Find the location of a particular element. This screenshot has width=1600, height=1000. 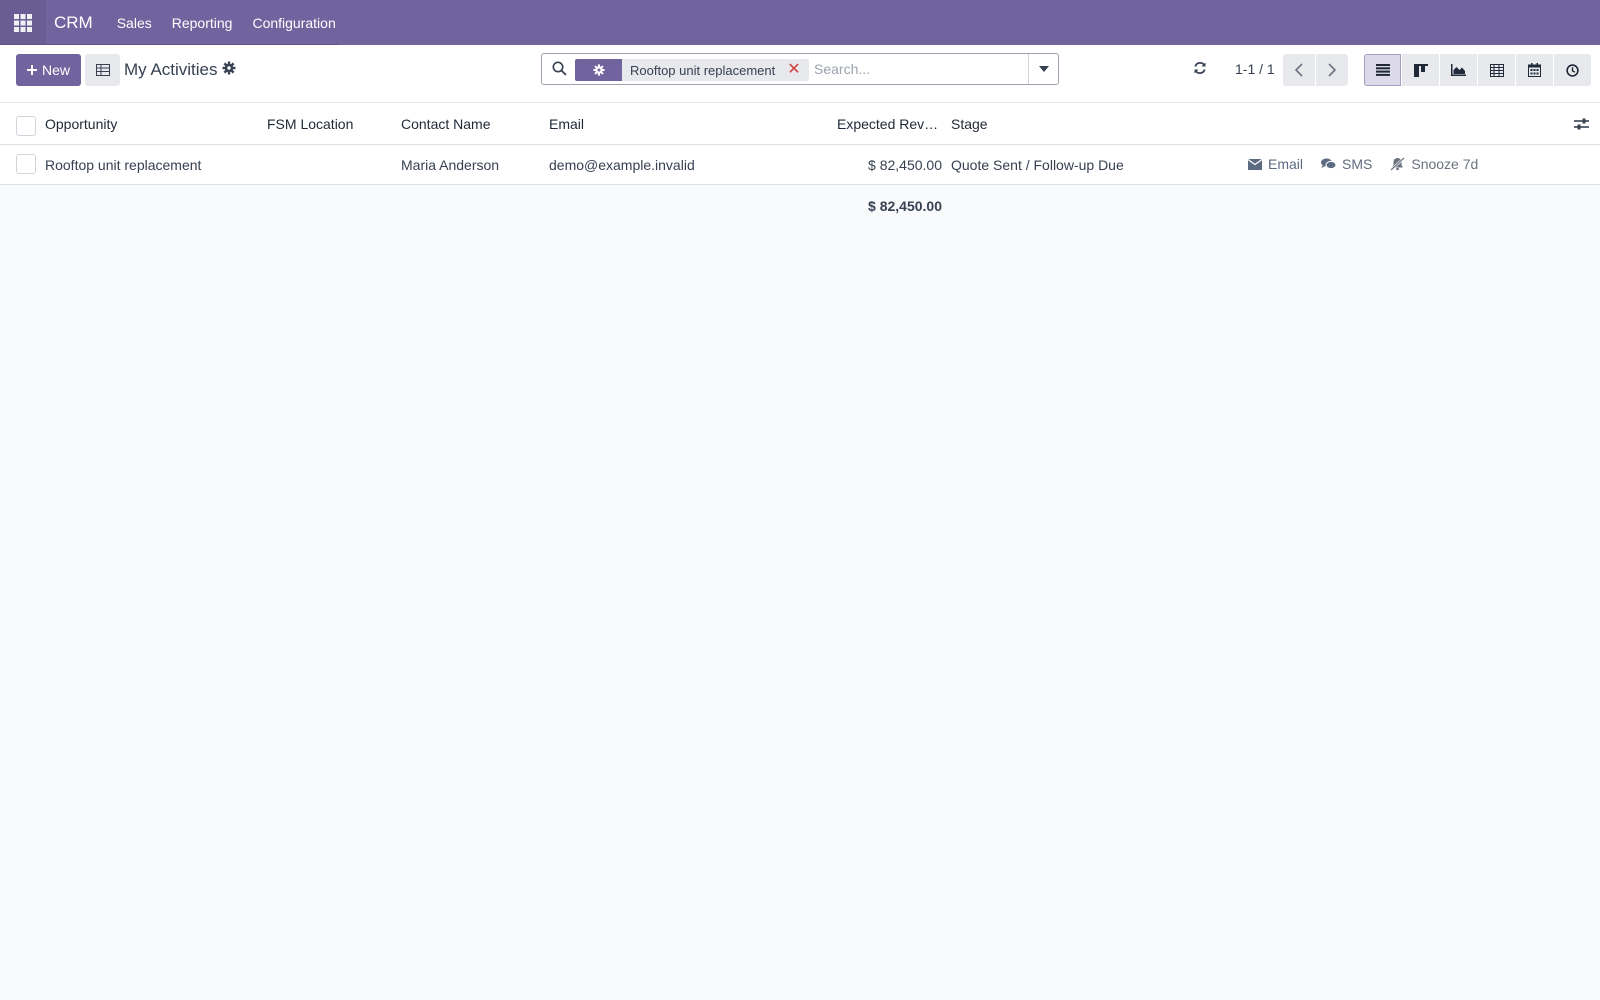

new-button: New is located at coordinates (48, 70).